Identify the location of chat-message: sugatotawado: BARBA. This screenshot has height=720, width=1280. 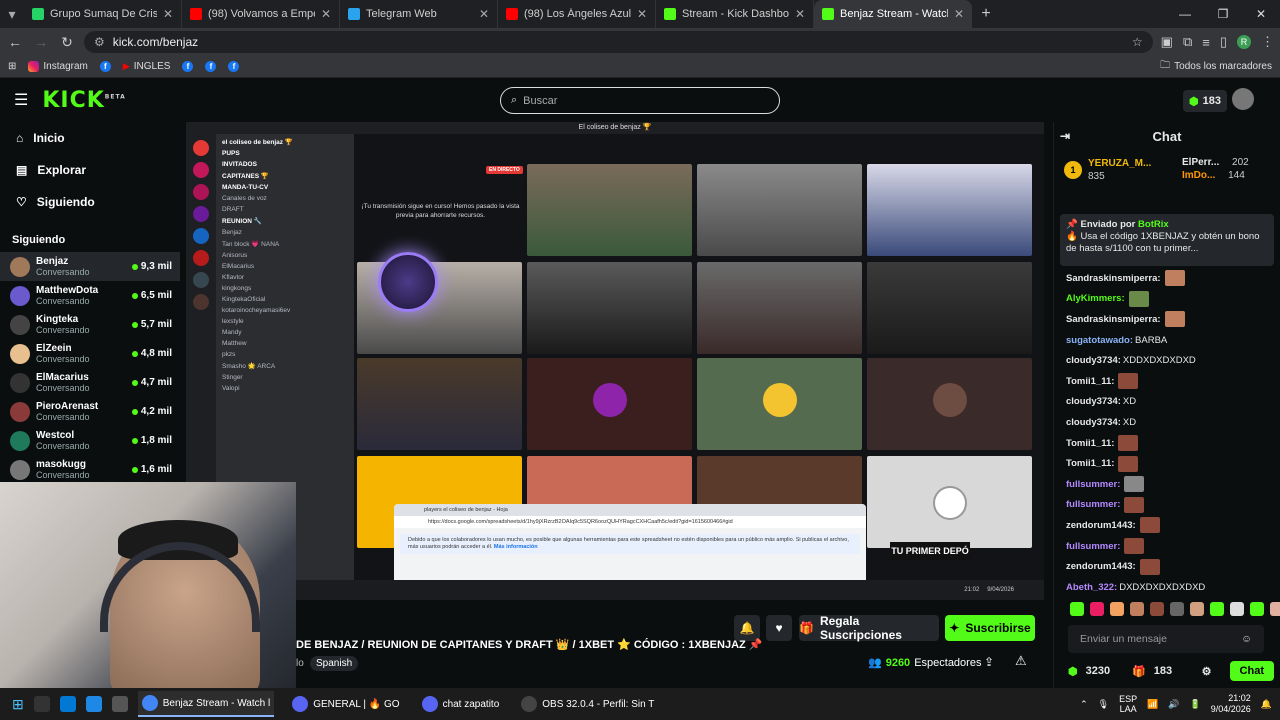
(1171, 340).